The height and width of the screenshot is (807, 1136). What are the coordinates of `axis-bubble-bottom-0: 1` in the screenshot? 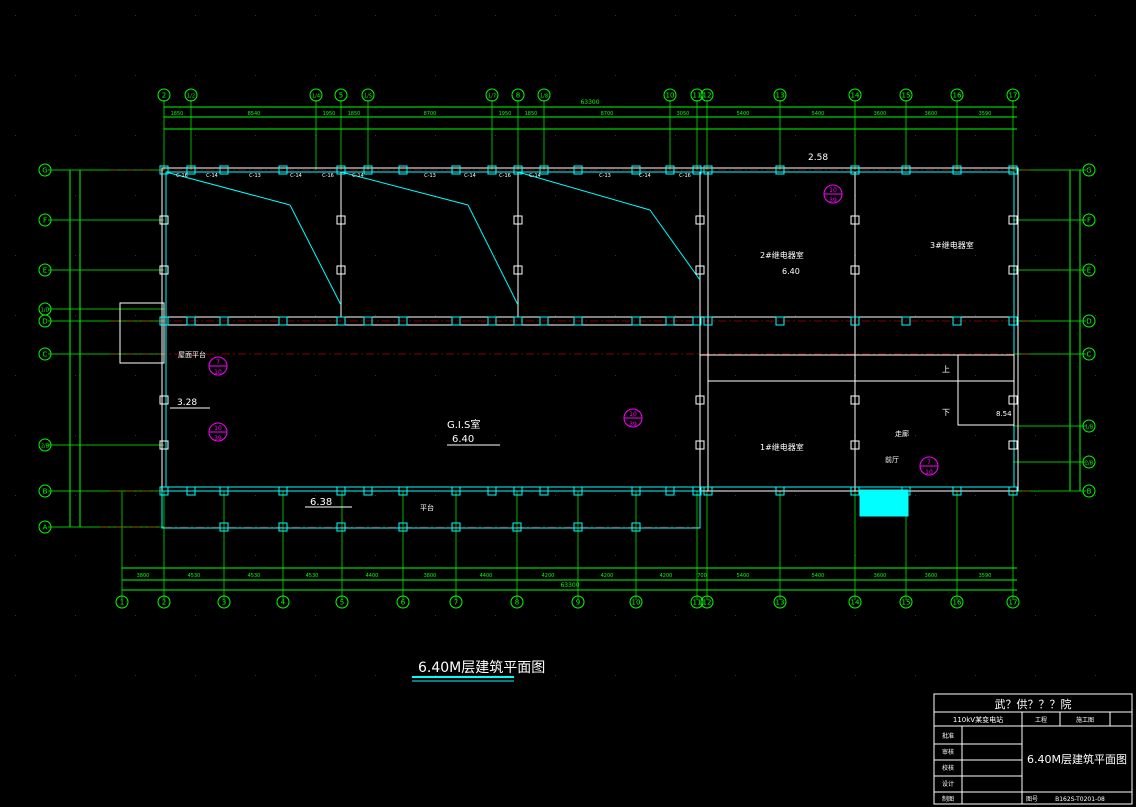 It's located at (122, 602).